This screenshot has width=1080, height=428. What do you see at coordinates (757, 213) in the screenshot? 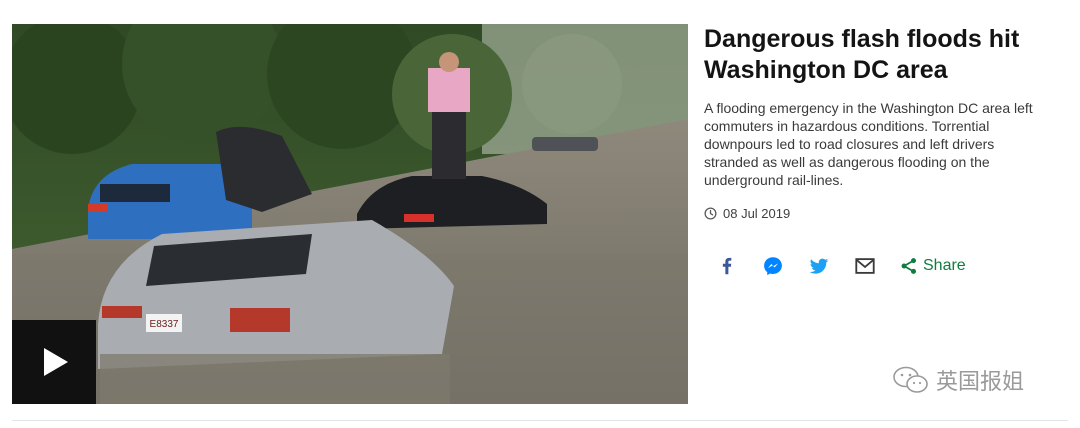
I see `article-date: 08 Jul 2019` at bounding box center [757, 213].